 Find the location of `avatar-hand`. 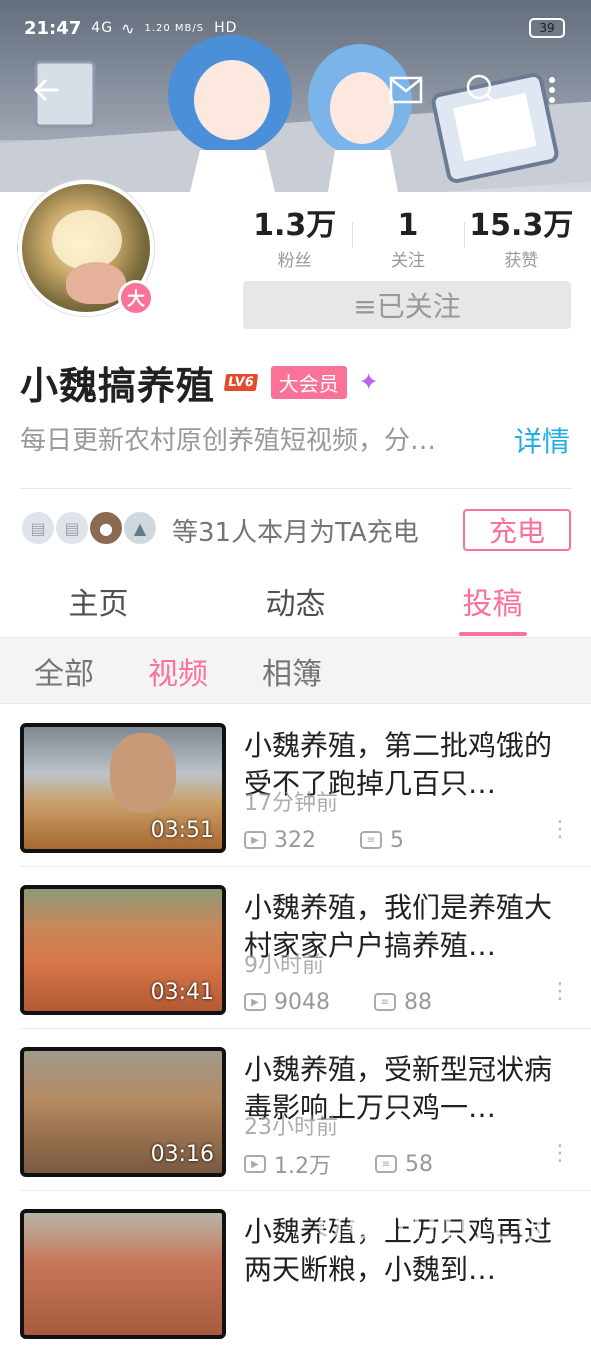

avatar-hand is located at coordinates (96, 283).